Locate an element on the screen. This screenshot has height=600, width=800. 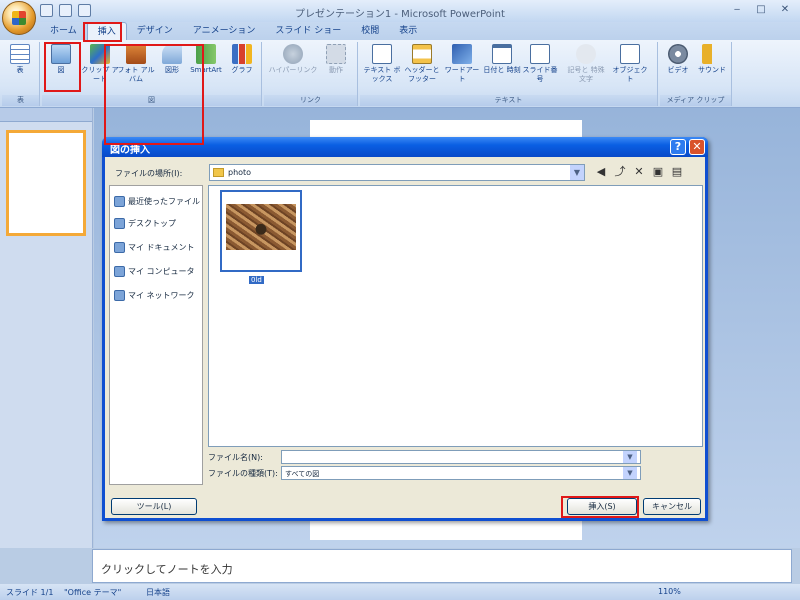
slides-outline-tabs is located at coordinates (46, 115).